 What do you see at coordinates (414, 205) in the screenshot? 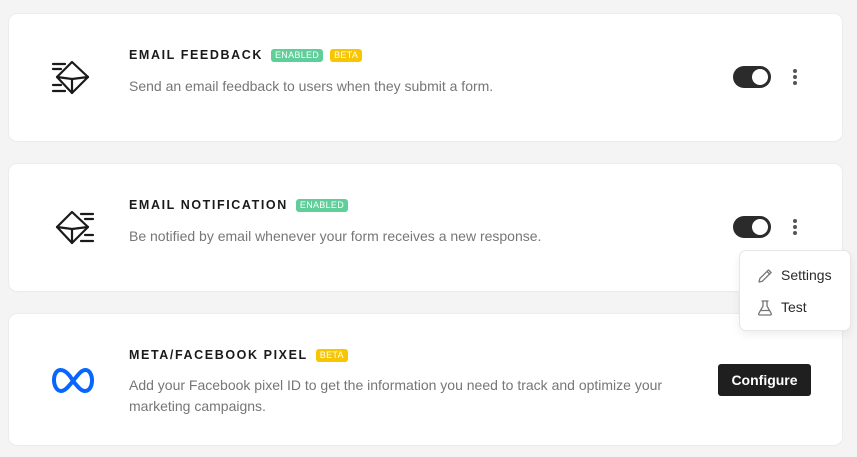
I see `title-row: EMAIL NOTIFICATION ENABLED` at bounding box center [414, 205].